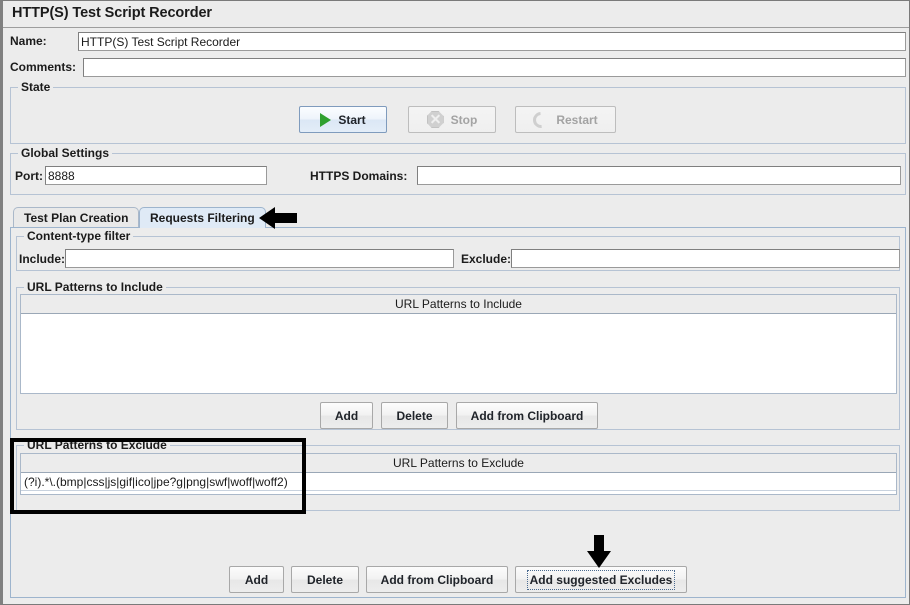 The image size is (910, 605). What do you see at coordinates (464, 119) in the screenshot?
I see `stop-button-label: Stop` at bounding box center [464, 119].